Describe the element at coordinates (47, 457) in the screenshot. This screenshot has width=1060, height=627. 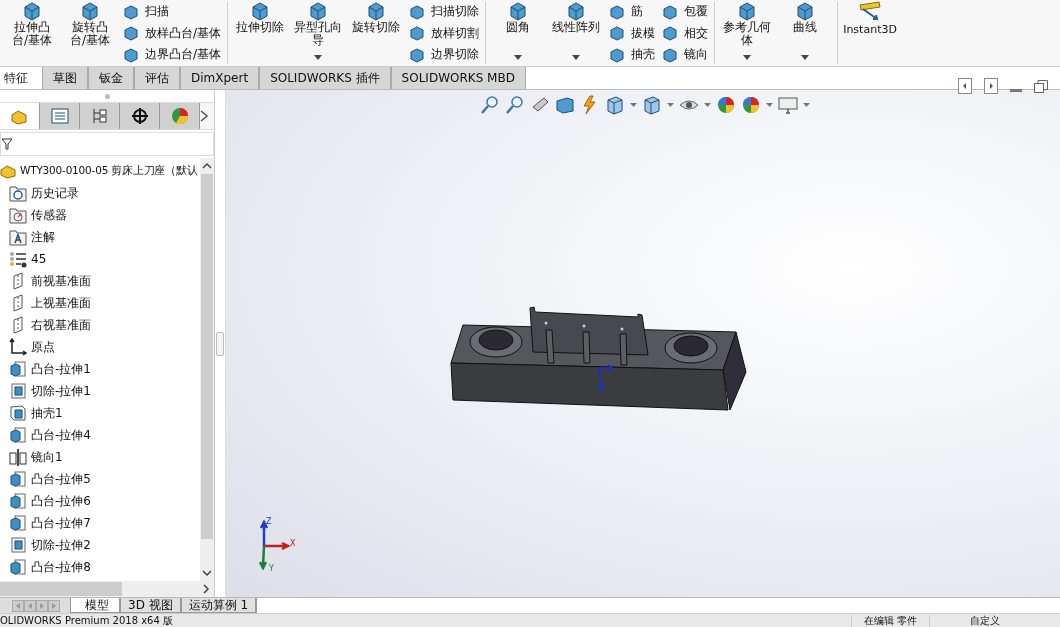
I see `tree-item: 镜向1` at that location.